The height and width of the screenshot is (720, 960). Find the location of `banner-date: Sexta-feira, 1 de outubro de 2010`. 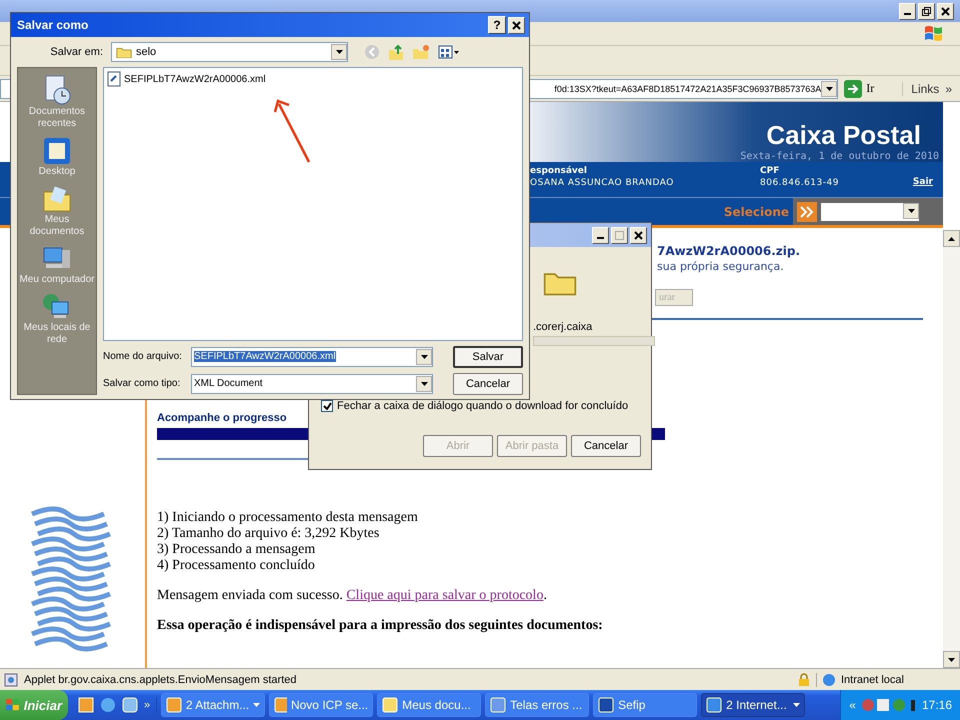

banner-date: Sexta-feira, 1 de outubro de 2010 is located at coordinates (839, 156).